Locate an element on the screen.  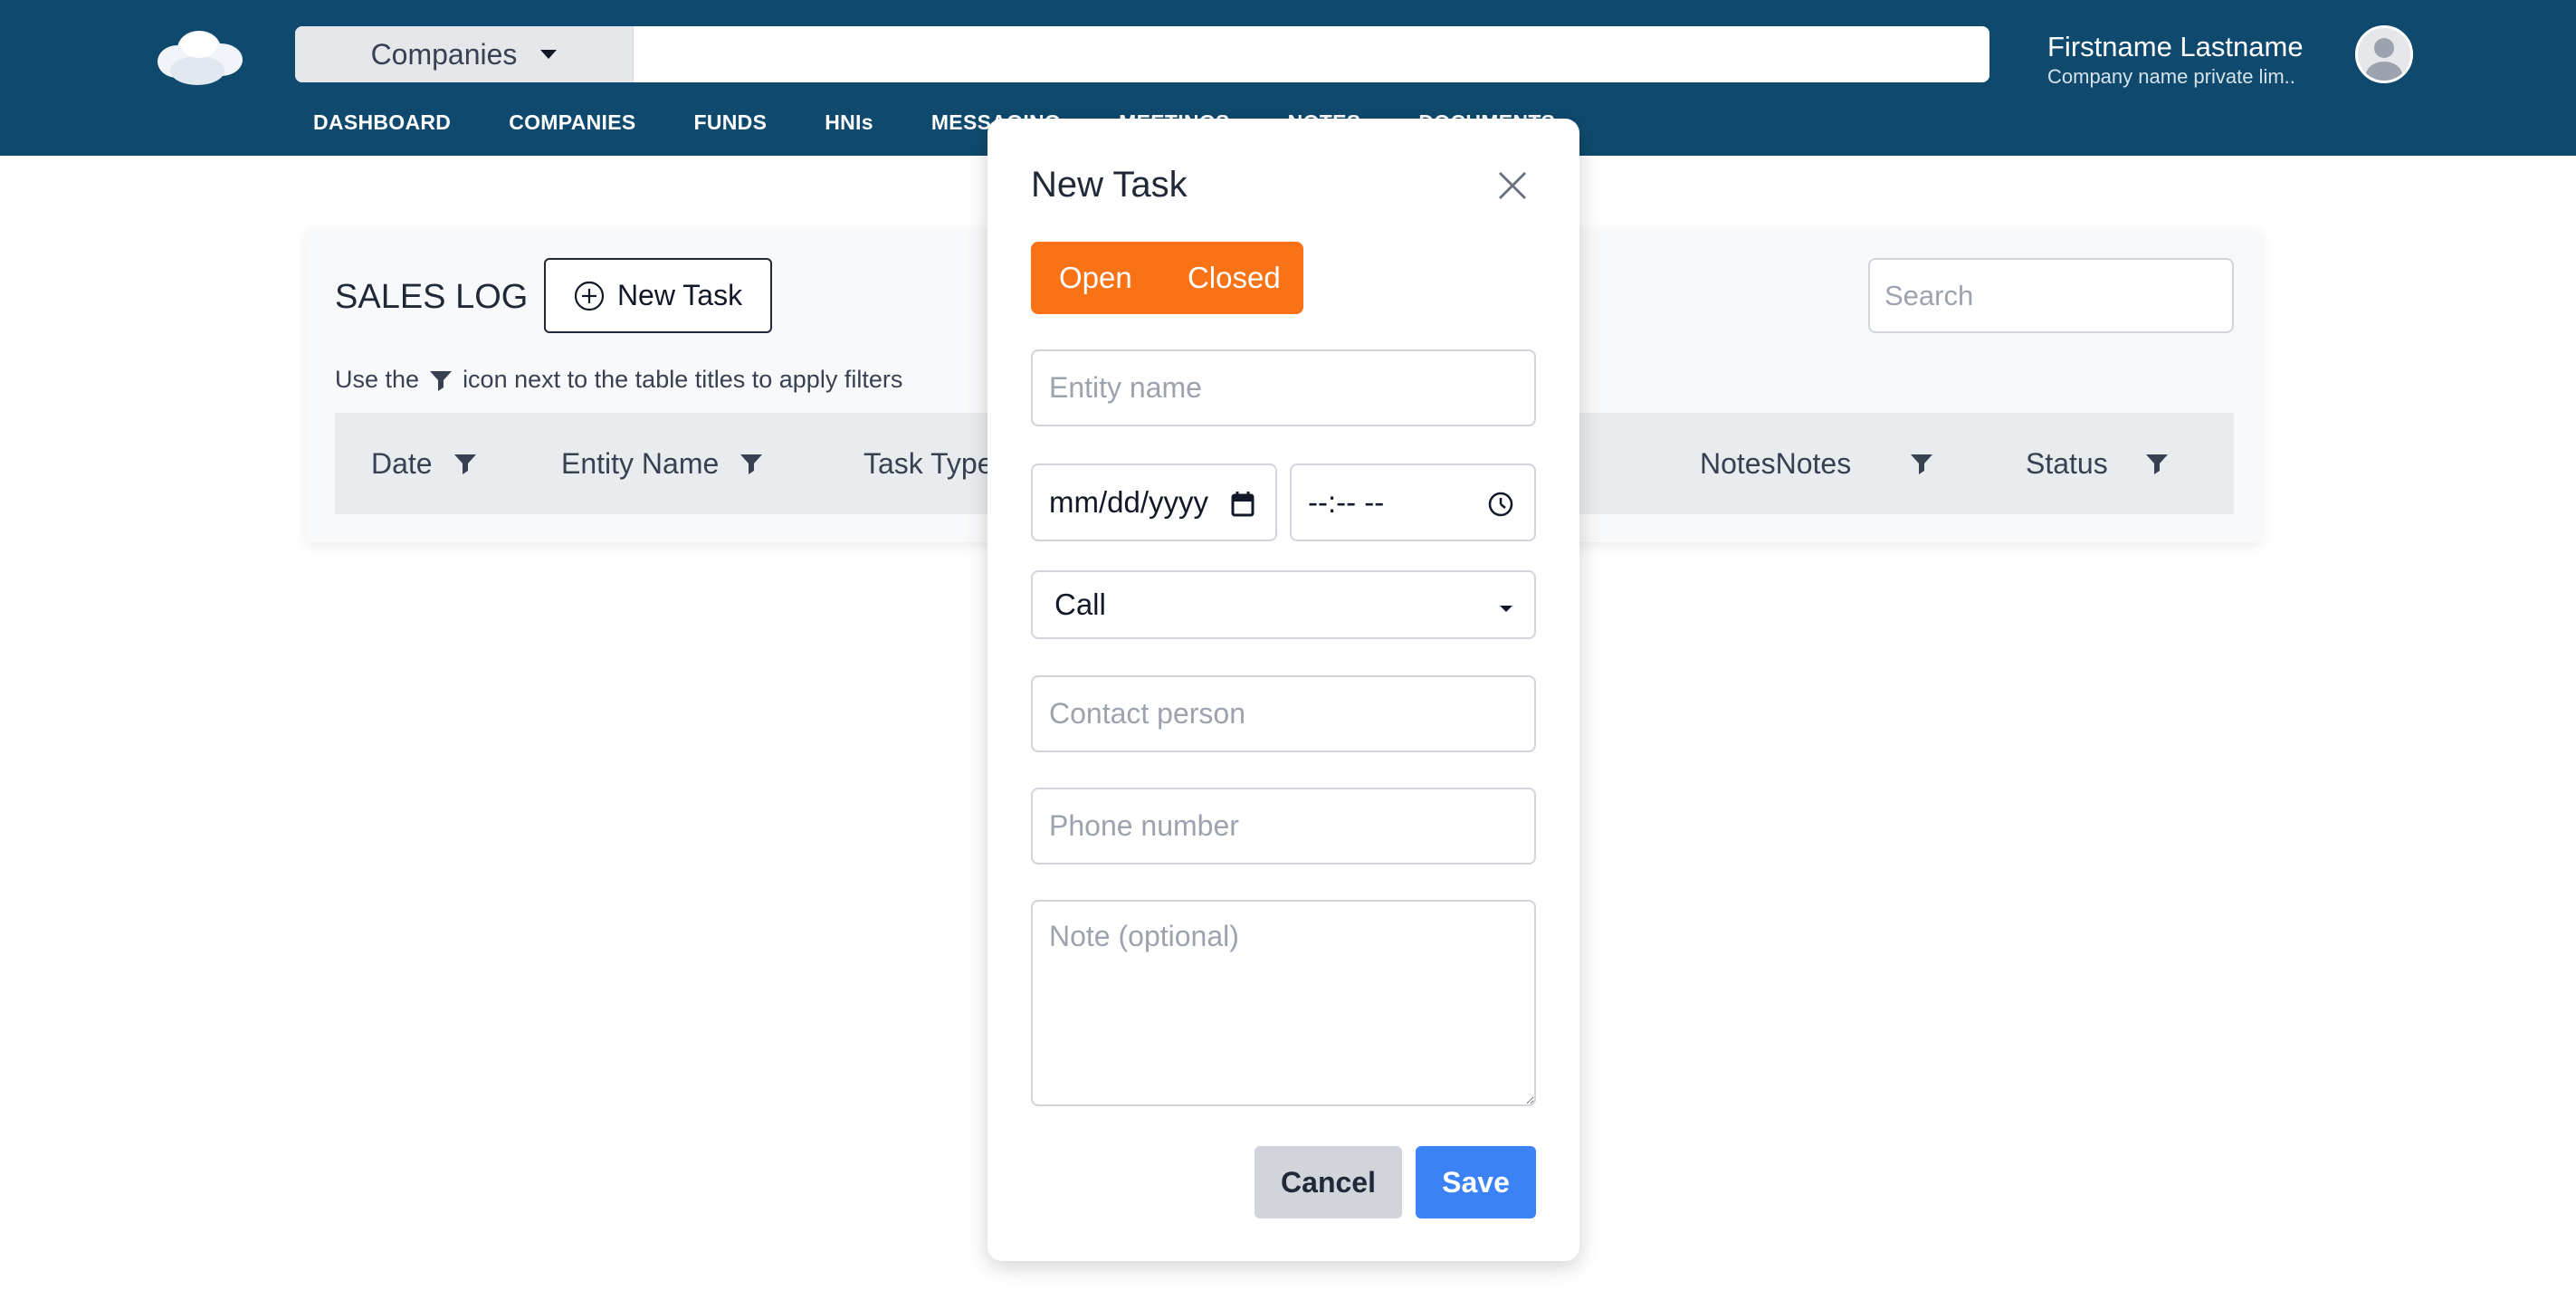
column-task-type-label: Task Type is located at coordinates (929, 463).